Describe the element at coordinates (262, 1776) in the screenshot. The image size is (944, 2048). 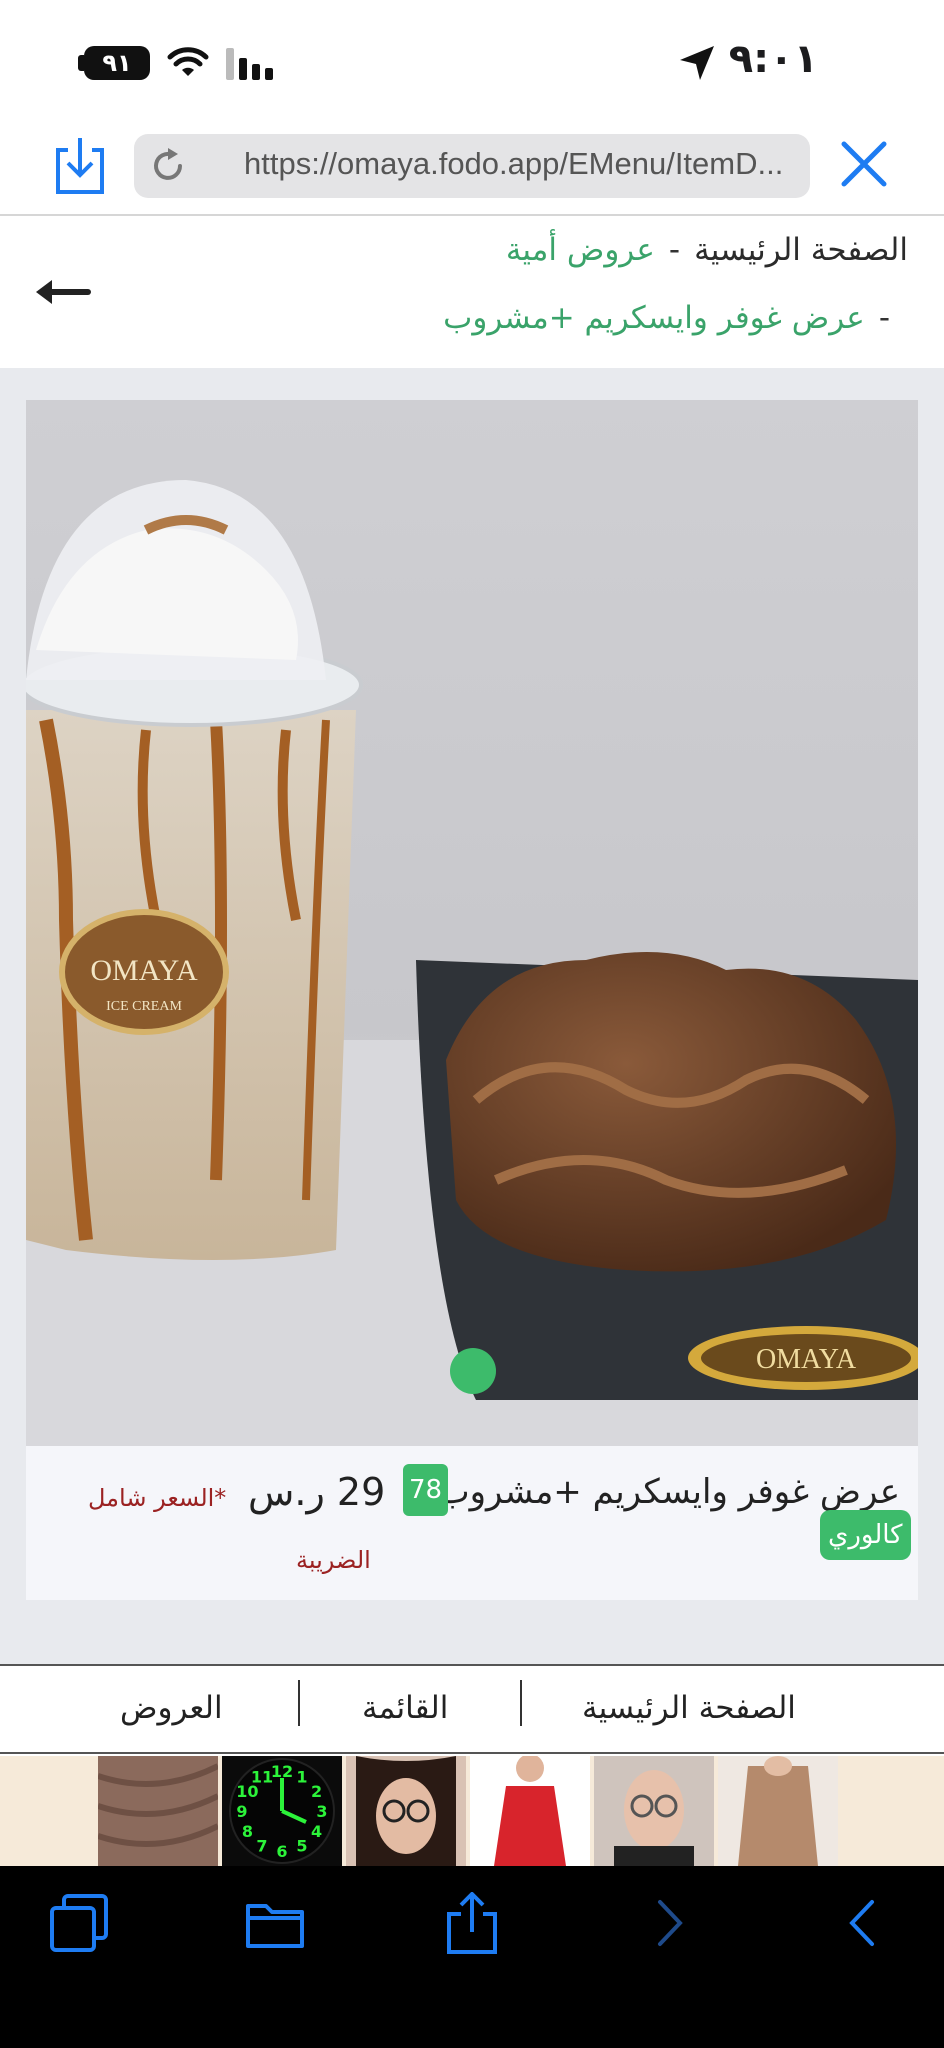
I see `clock-numeral: 11` at that location.